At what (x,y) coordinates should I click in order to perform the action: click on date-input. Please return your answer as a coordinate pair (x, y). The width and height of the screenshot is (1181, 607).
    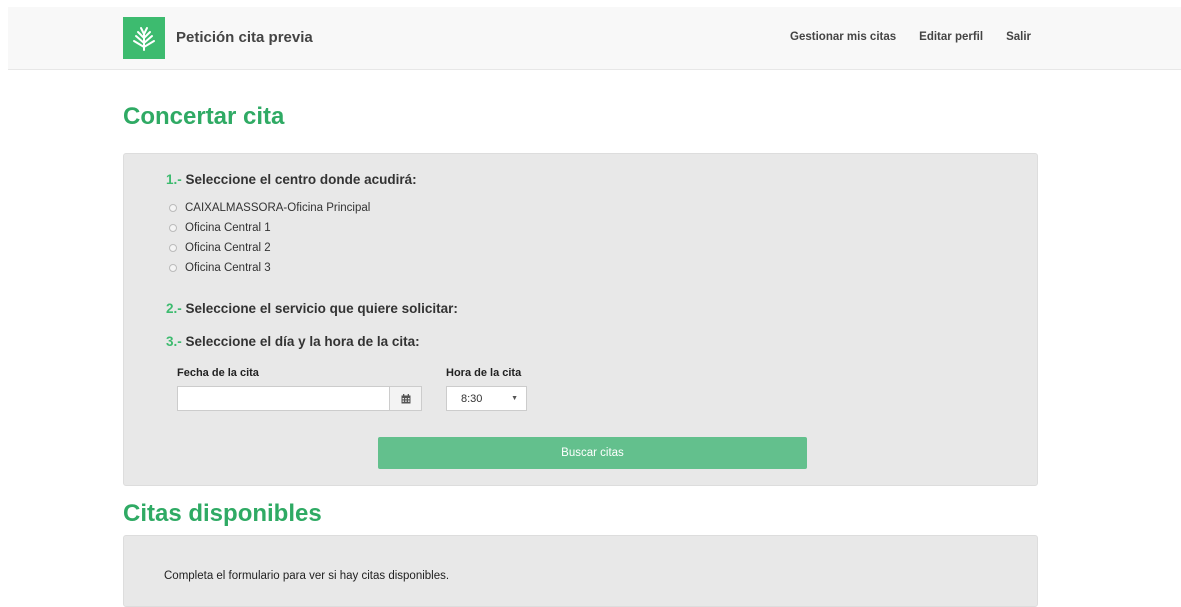
    Looking at the image, I should click on (283, 398).